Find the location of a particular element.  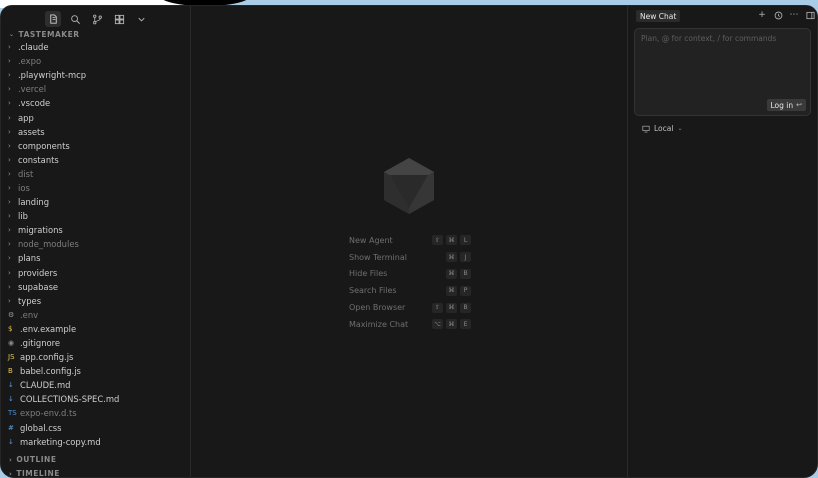

return-icon: ↩ is located at coordinates (799, 105).